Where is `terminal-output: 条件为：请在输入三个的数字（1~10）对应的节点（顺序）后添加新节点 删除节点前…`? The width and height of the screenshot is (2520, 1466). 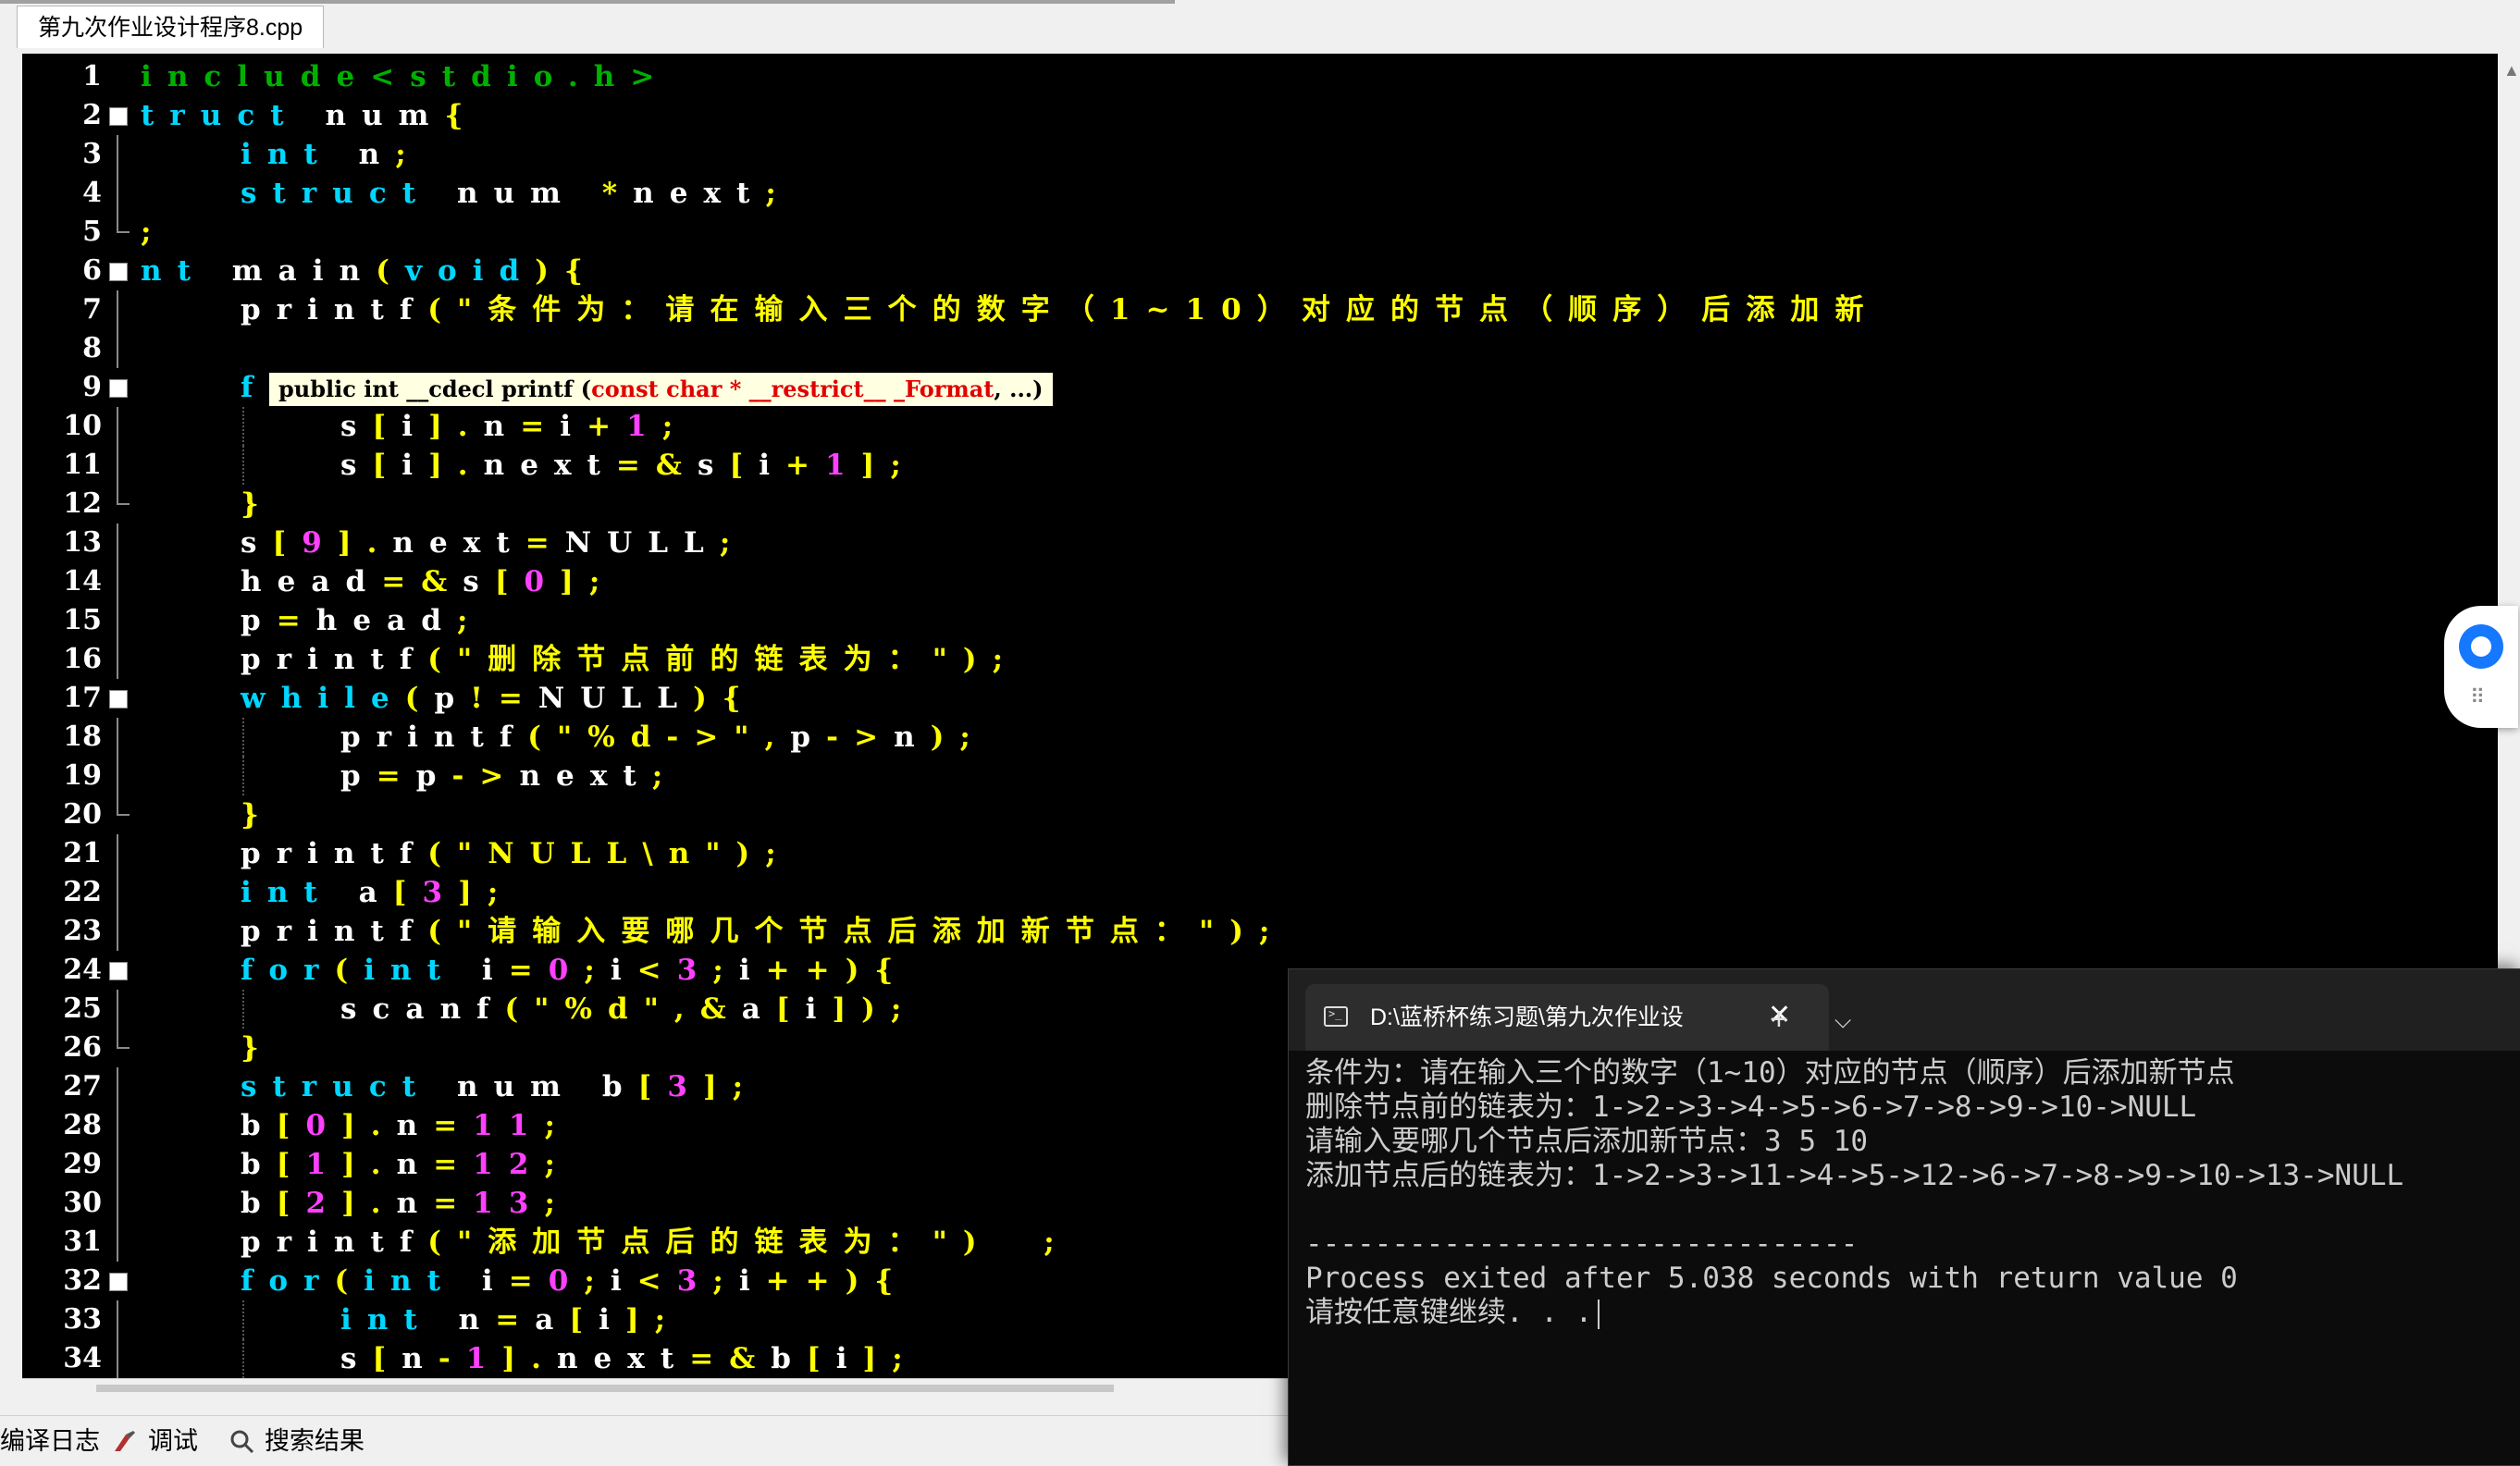 terminal-output: 条件为：请在输入三个的数字（1~10）对应的节点（顺序）后添加新节点 删除节点前… is located at coordinates (1911, 1193).